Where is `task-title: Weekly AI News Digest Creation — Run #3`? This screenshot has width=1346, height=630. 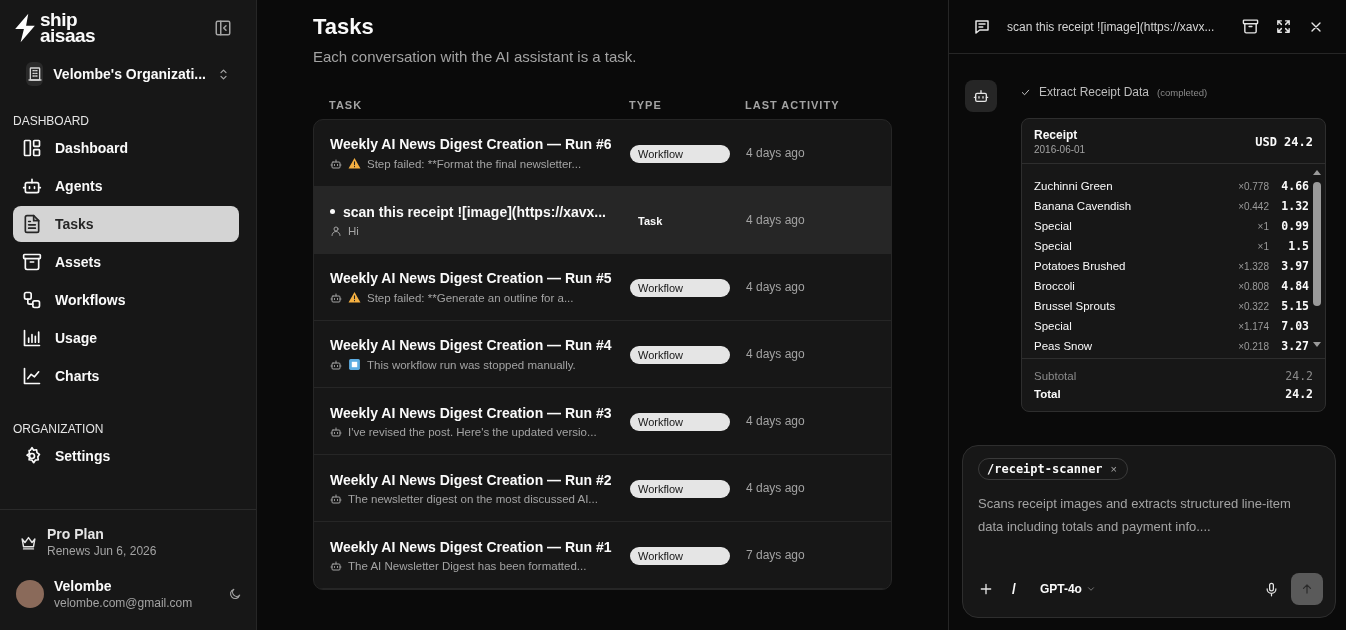
task-title: Weekly AI News Digest Creation — Run #3 is located at coordinates (471, 412).